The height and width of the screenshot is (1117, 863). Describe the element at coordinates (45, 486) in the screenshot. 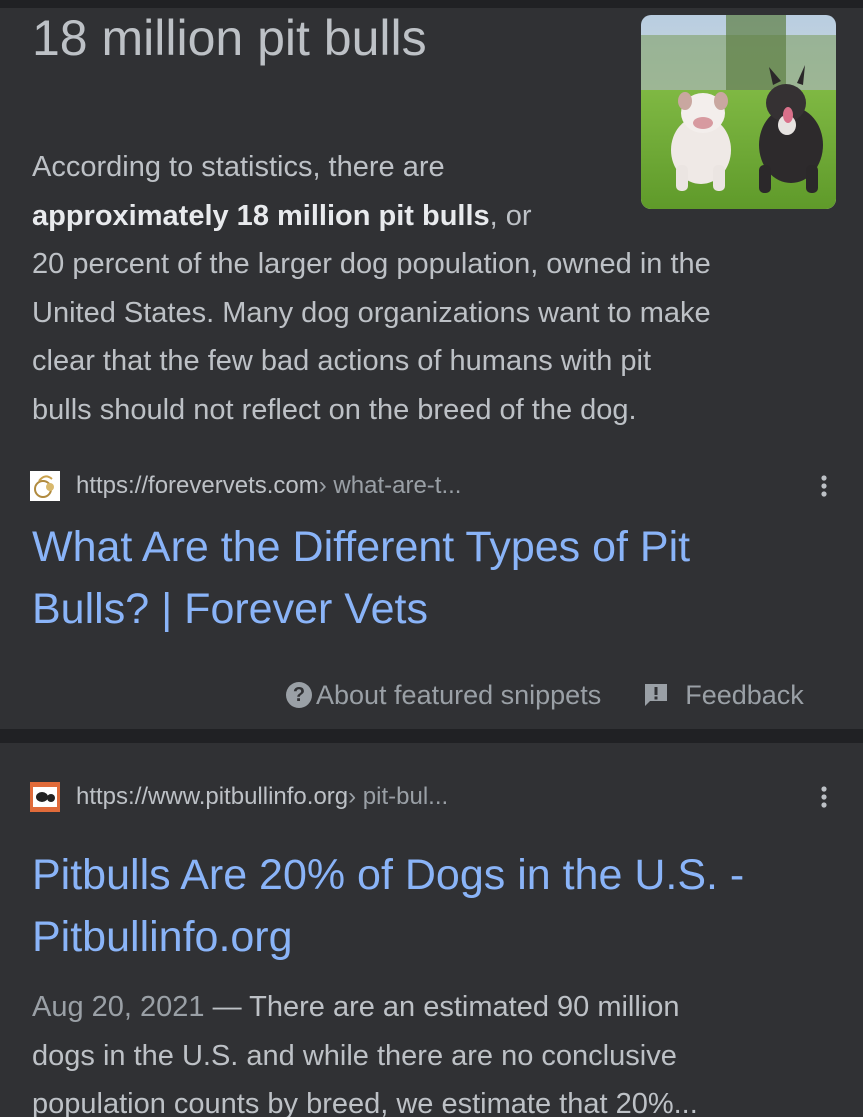

I see `forevervets-favicon-icon` at that location.